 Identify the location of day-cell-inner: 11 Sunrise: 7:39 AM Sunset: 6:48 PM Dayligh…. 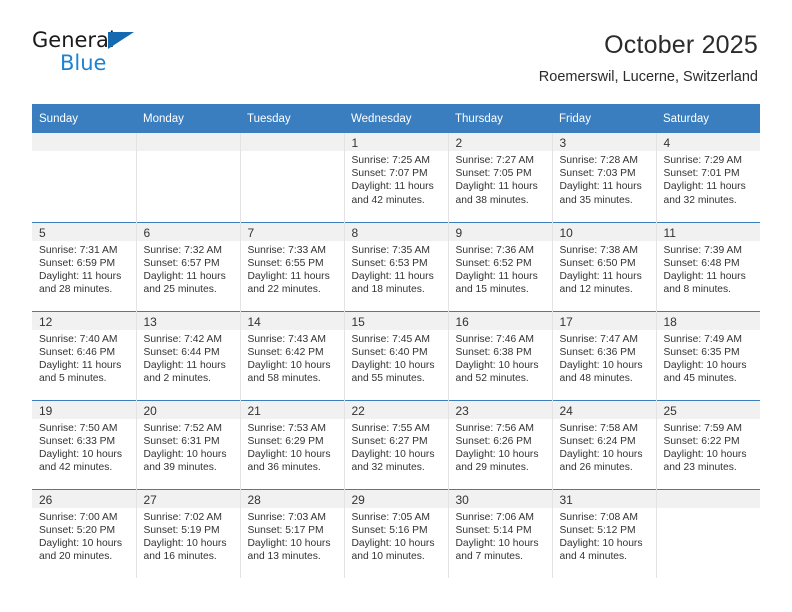
(708, 266).